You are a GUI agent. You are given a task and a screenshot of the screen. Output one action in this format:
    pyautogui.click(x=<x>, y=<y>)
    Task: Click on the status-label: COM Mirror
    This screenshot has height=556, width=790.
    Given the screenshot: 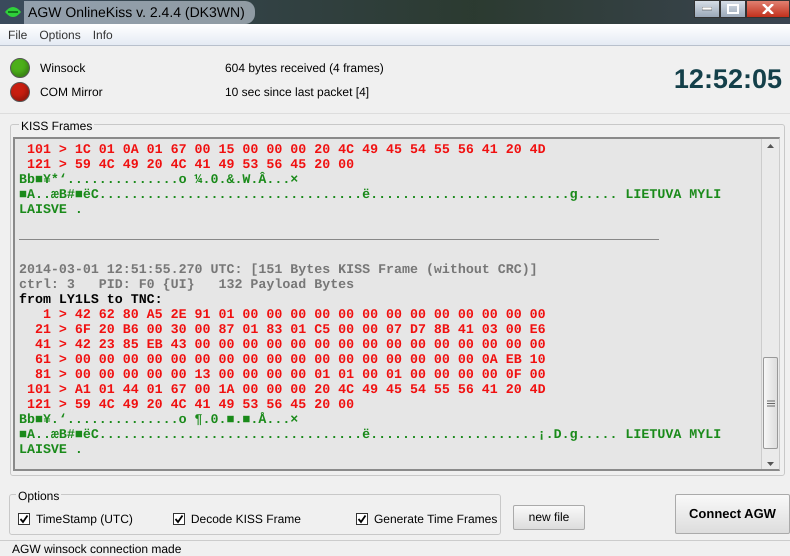 What is the action you would take?
    pyautogui.click(x=72, y=92)
    